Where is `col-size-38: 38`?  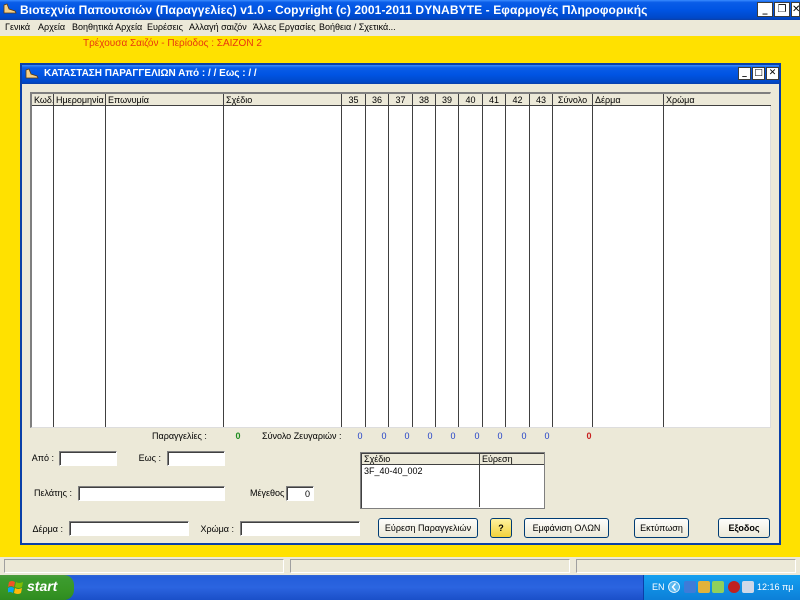 col-size-38: 38 is located at coordinates (424, 100).